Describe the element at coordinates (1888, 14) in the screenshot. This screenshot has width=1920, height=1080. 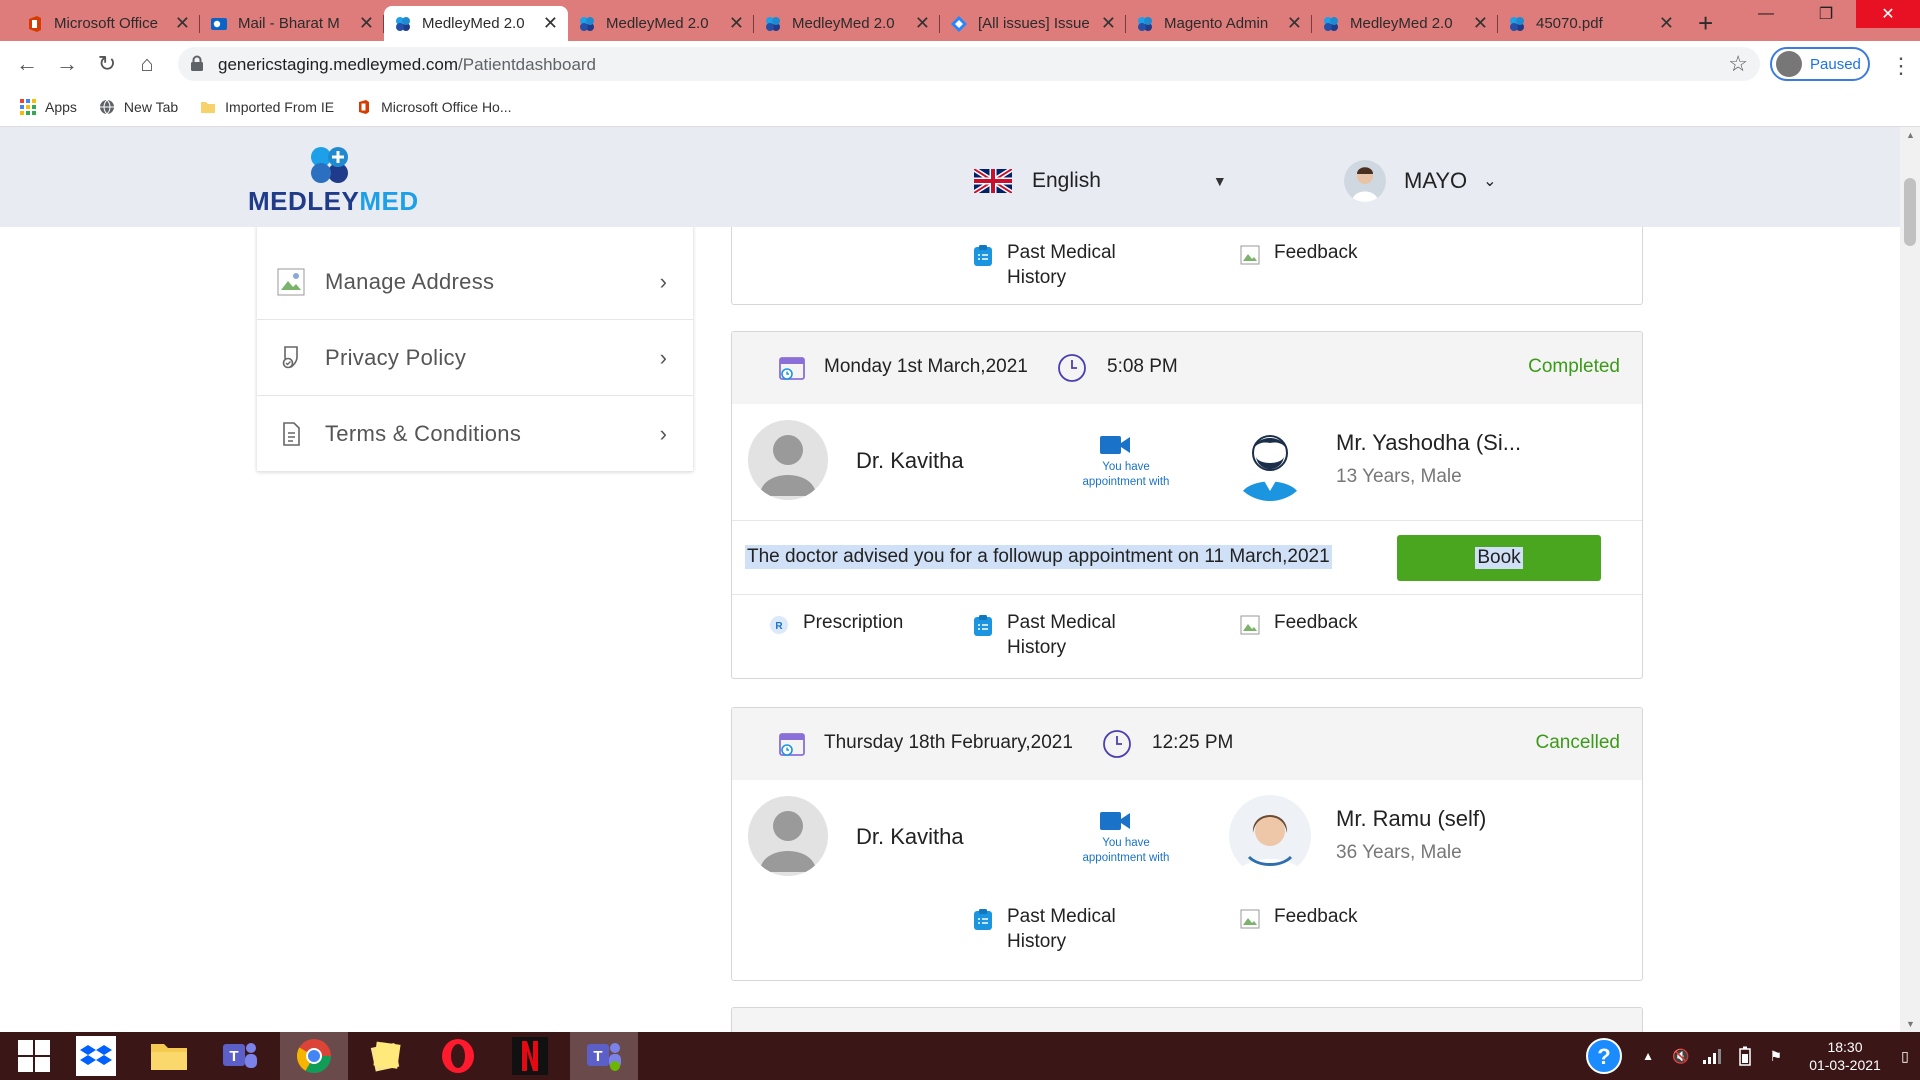
I see `window-close-icon: ✕` at that location.